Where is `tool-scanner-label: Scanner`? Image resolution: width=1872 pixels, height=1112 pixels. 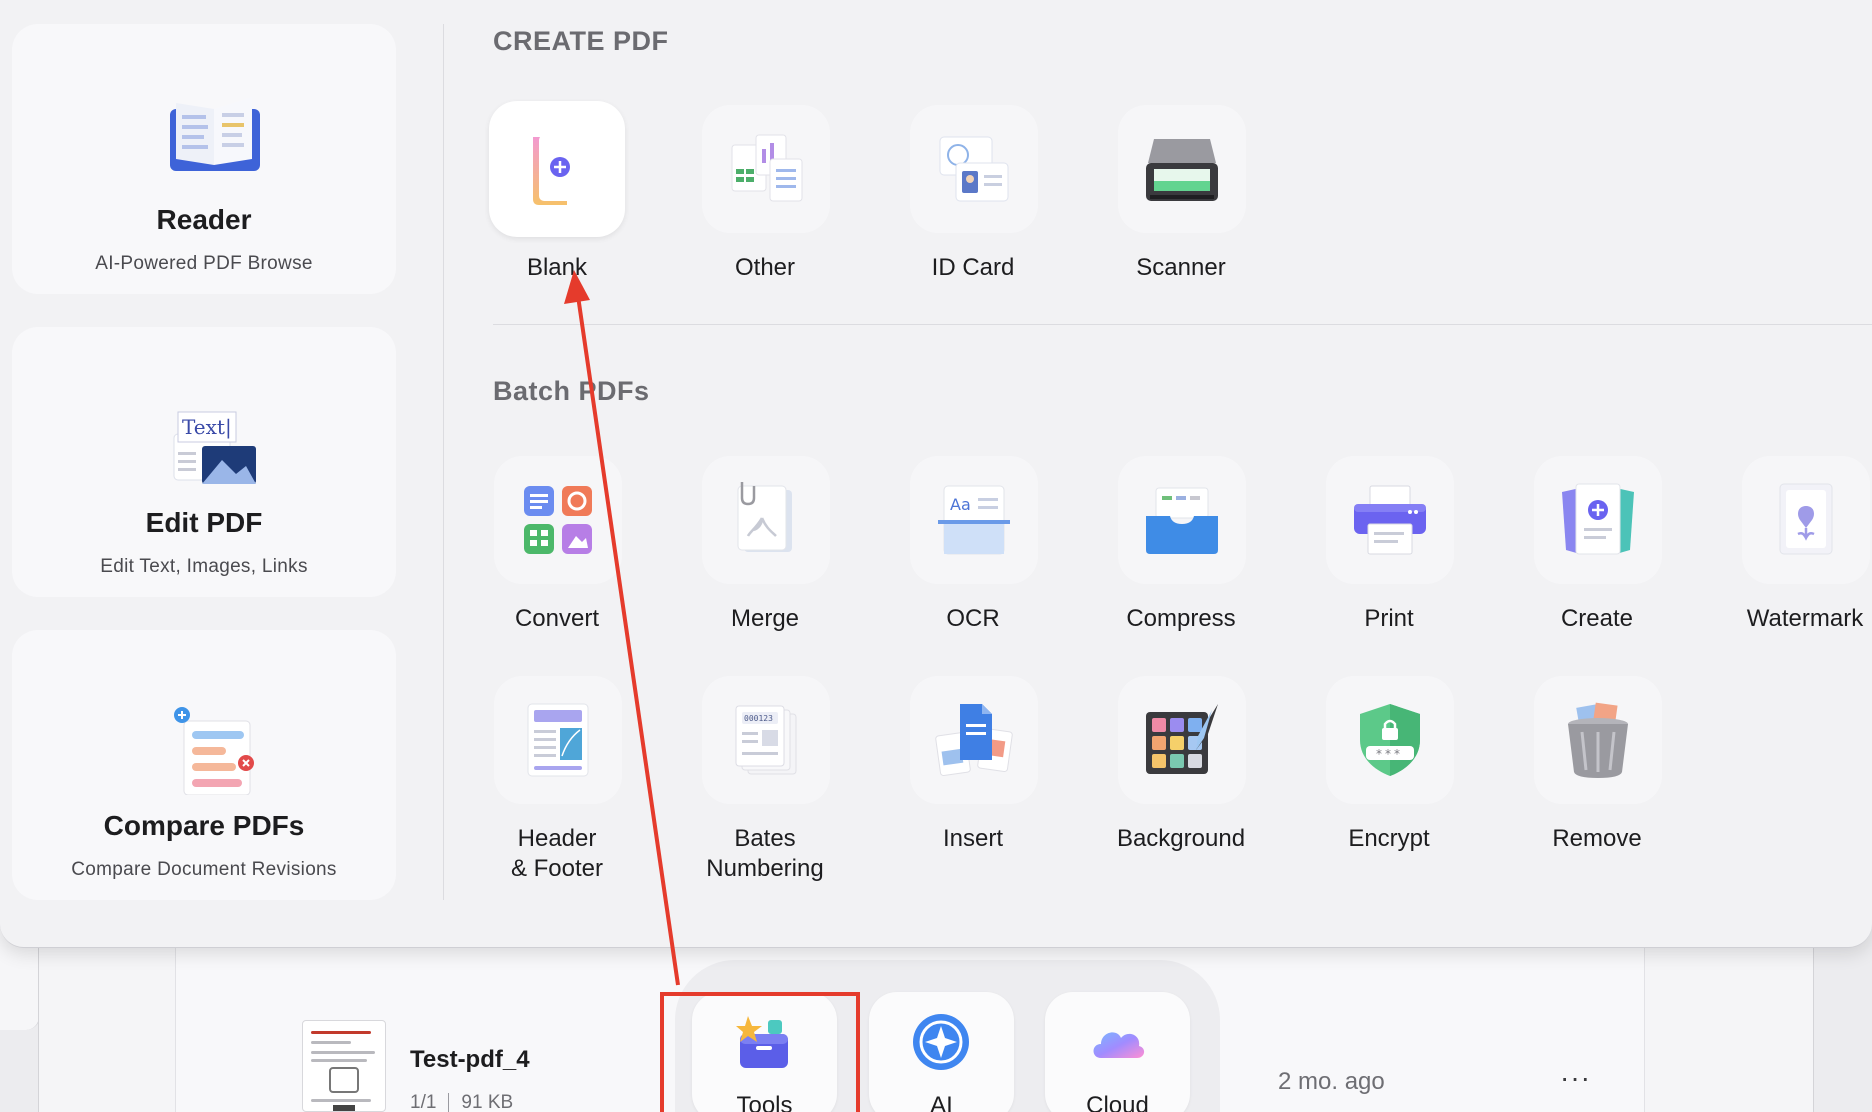 tool-scanner-label: Scanner is located at coordinates (1181, 267).